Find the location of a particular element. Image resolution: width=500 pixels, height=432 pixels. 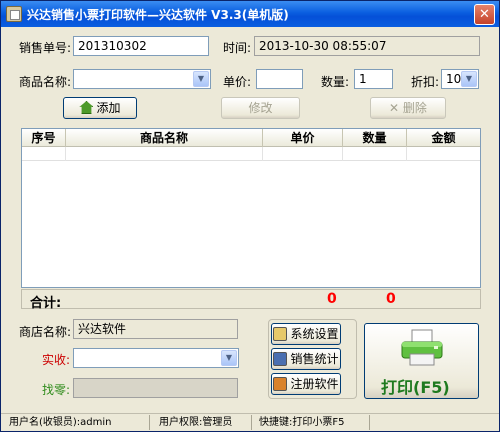

delete-button: ✕ 删除 is located at coordinates (408, 108).